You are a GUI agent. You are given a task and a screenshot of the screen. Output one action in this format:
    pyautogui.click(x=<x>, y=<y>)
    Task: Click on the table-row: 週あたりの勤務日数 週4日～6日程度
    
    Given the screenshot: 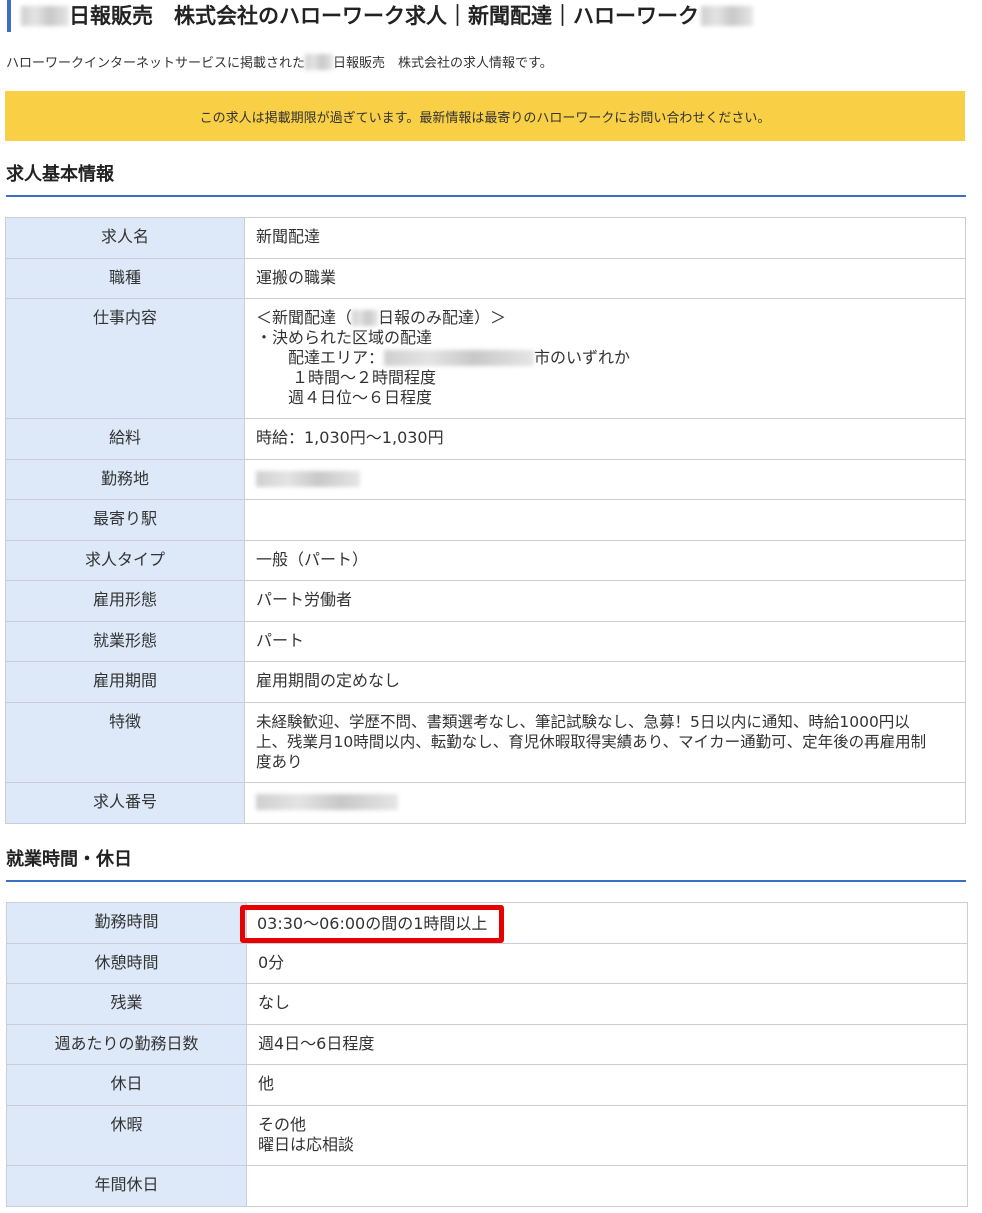 What is the action you would take?
    pyautogui.click(x=487, y=1044)
    